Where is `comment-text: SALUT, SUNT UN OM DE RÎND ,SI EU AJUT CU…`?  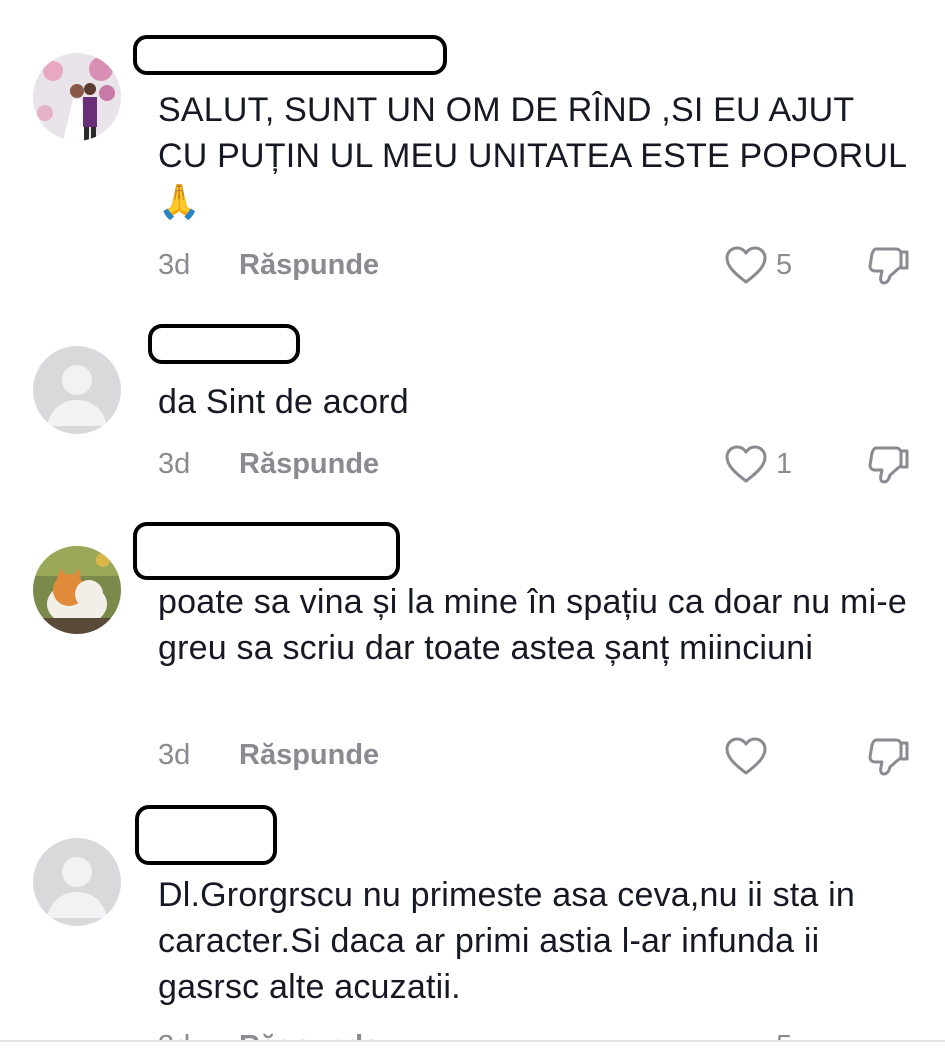 comment-text: SALUT, SUNT UN OM DE RÎND ,SI EU AJUT CU… is located at coordinates (532, 156).